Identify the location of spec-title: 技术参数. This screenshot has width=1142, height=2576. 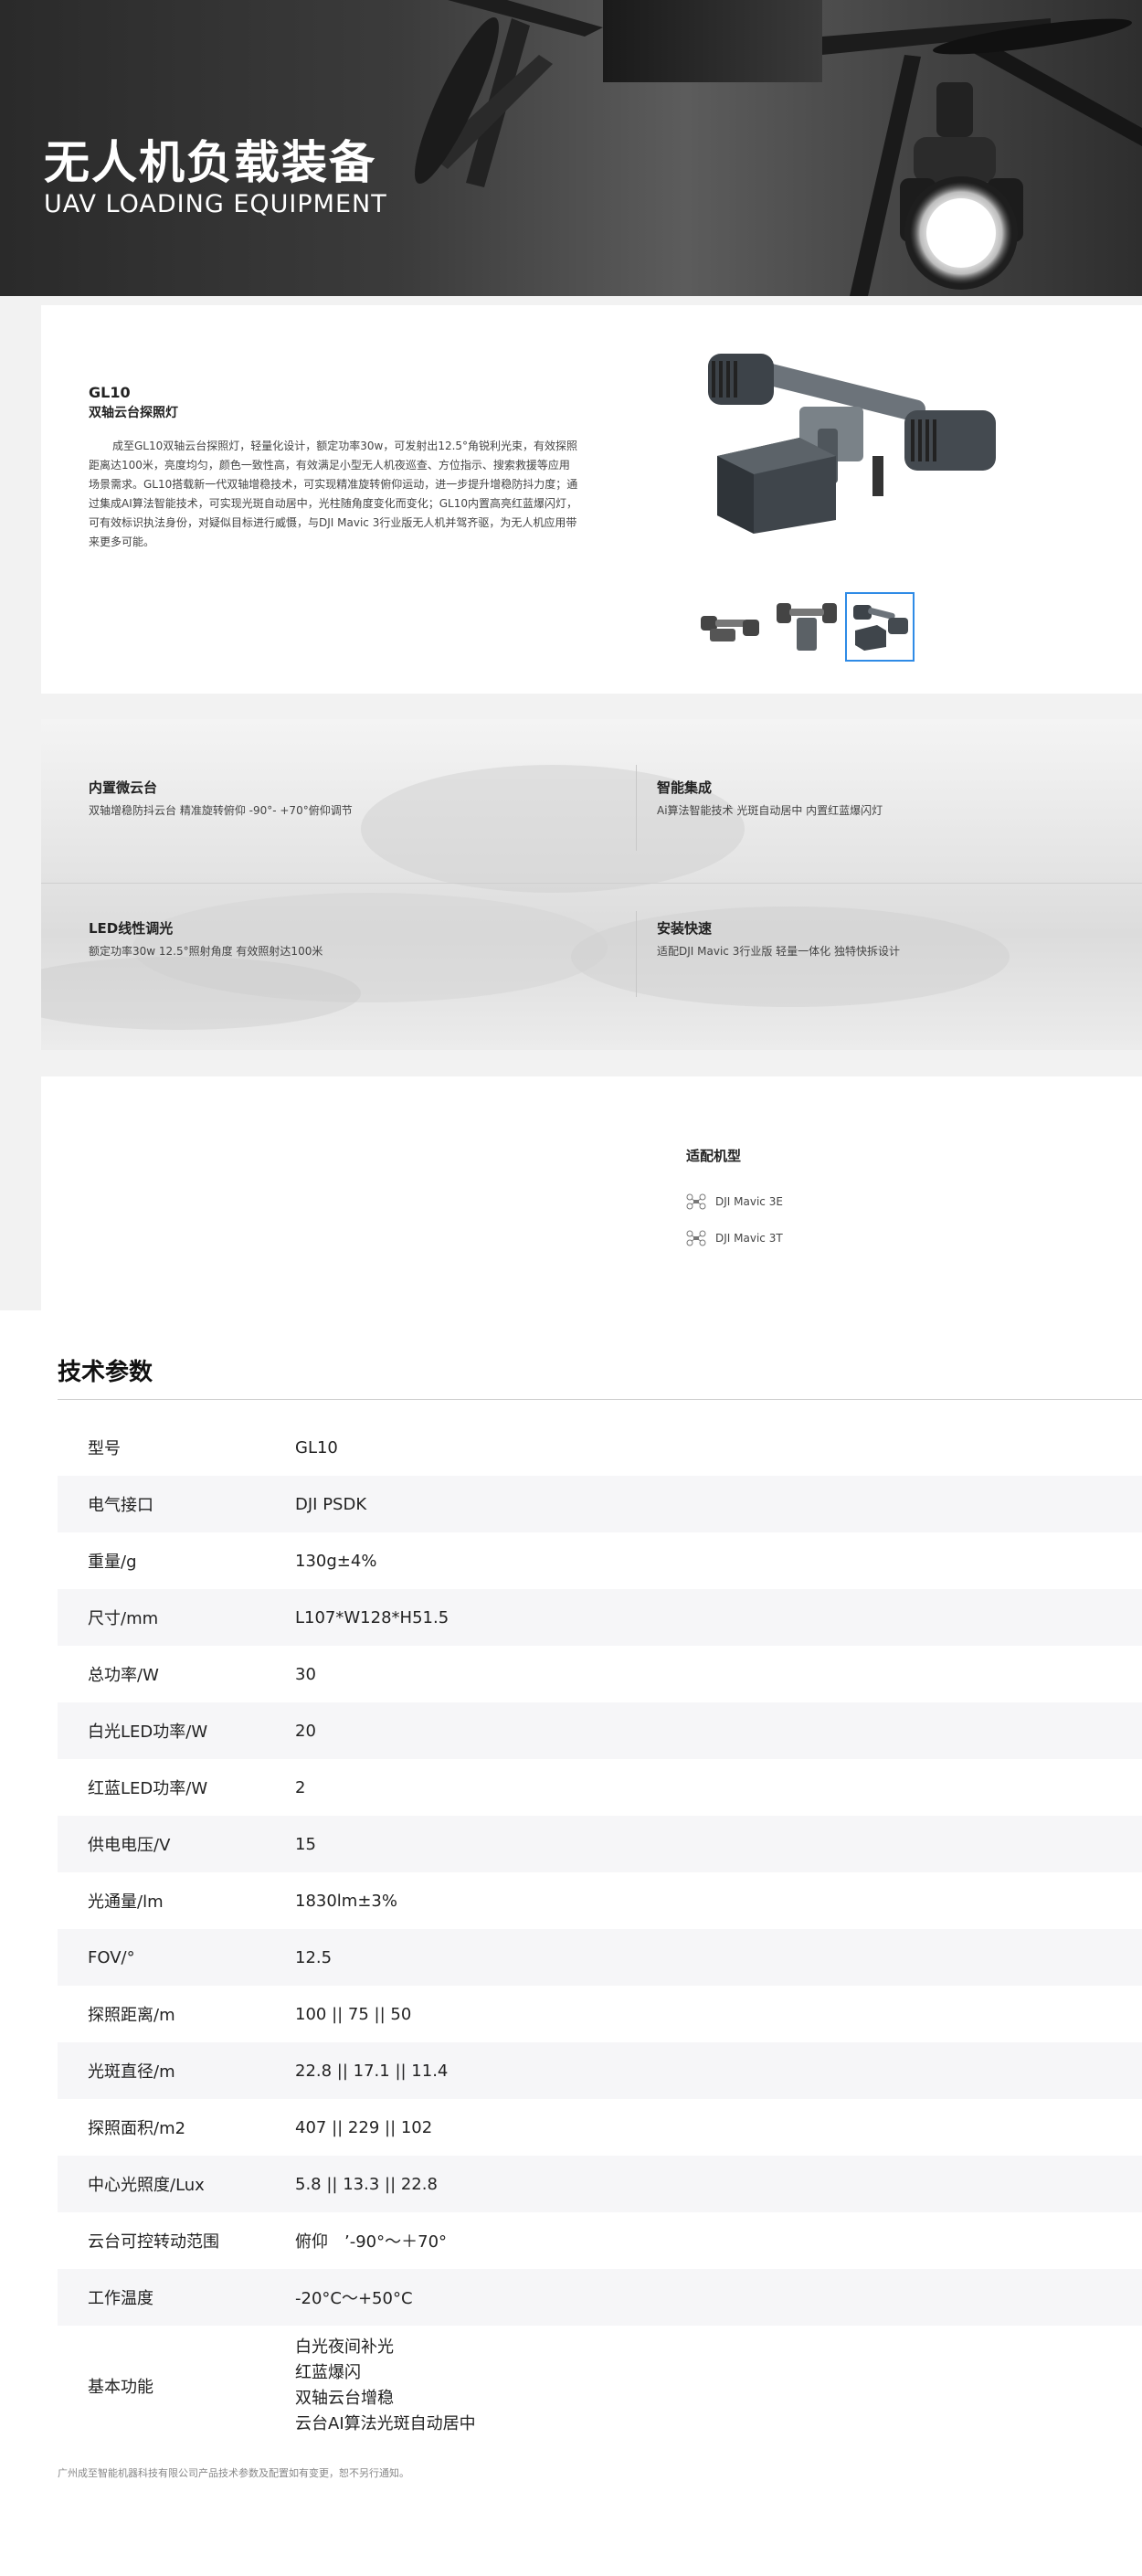
(105, 1372).